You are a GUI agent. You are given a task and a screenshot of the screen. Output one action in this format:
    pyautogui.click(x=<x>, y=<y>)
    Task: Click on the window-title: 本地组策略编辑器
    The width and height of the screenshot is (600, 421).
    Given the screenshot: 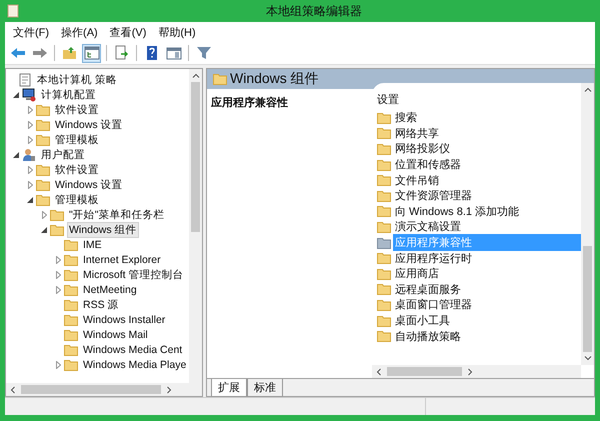 What is the action you would take?
    pyautogui.click(x=314, y=11)
    